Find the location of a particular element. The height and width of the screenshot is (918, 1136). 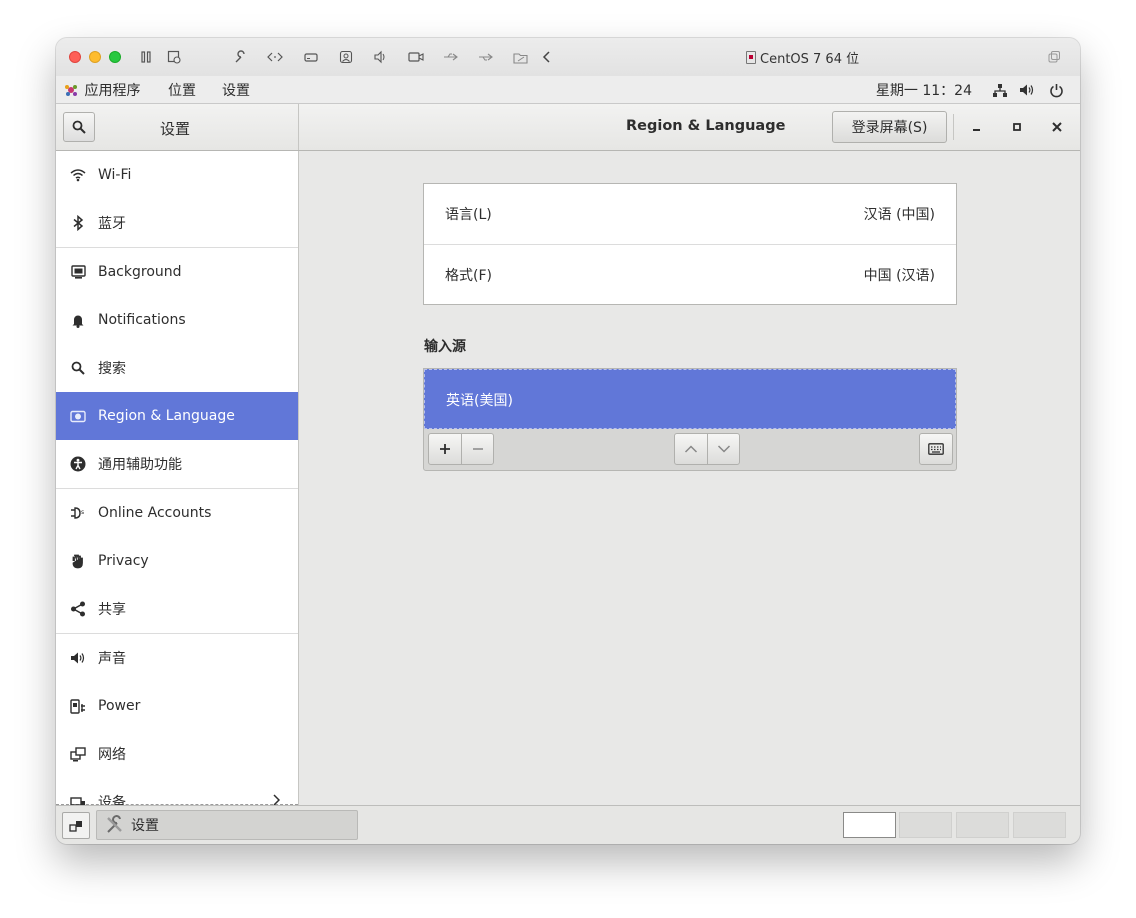

sidebar-item-privacy: Privacy is located at coordinates (177, 561).